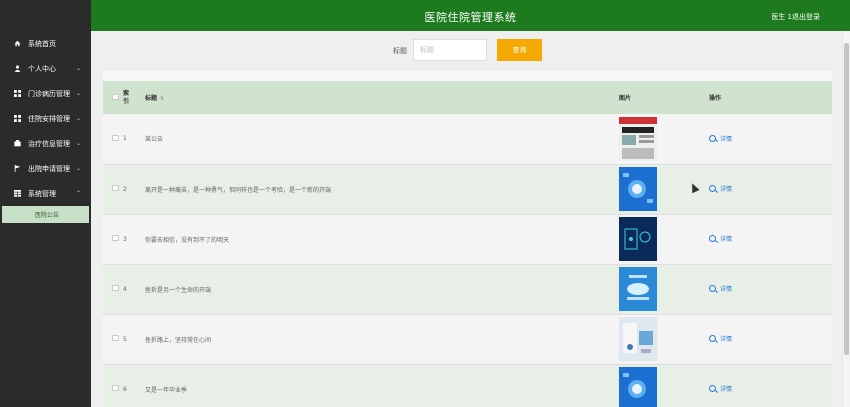 This screenshot has height=407, width=850. Describe the element at coordinates (187, 240) in the screenshot. I see `row-title: 你要去相信，没有到不了的明天` at that location.